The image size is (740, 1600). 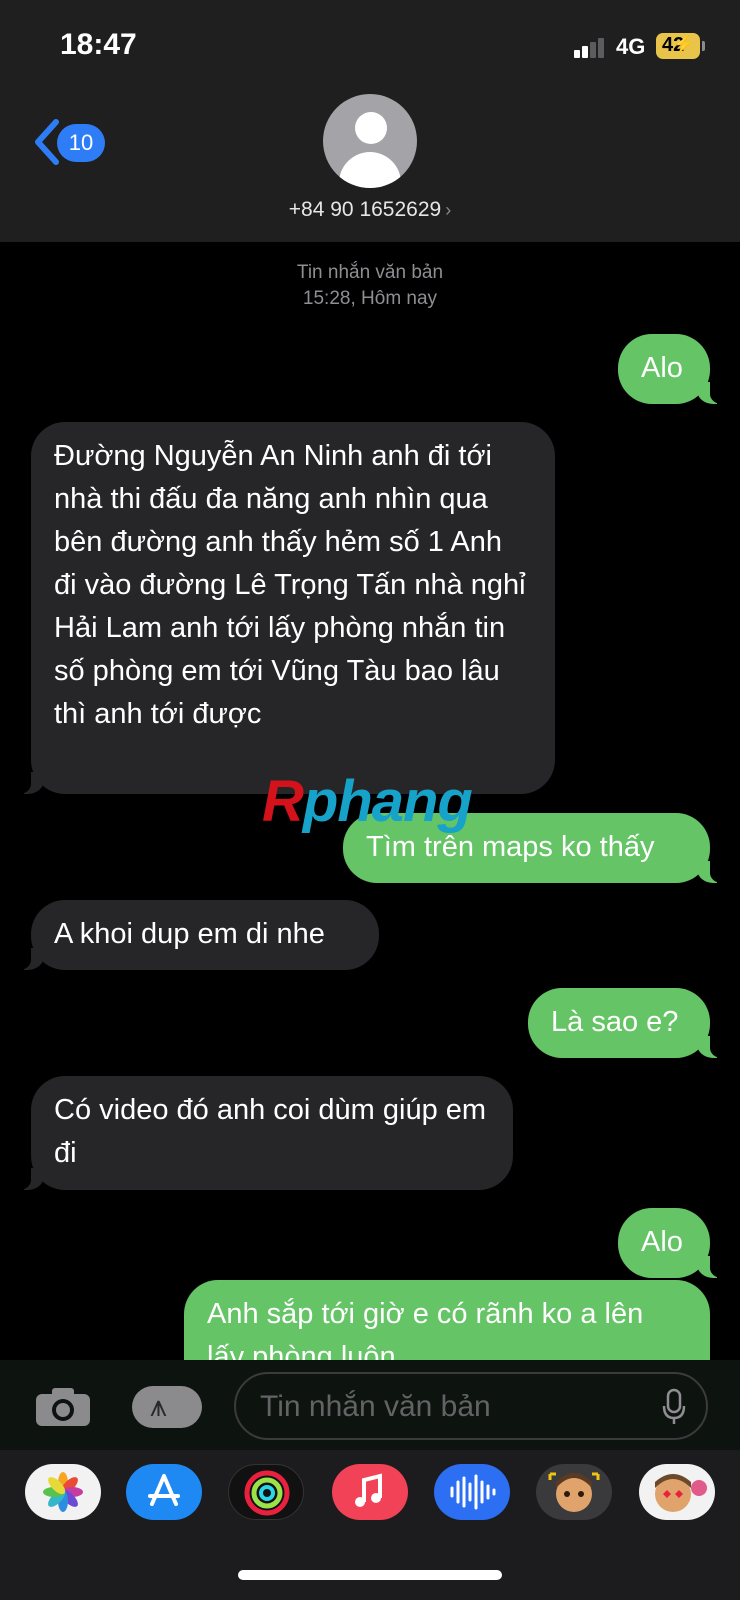 I want to click on contact-name-button: +84 90 1652629 ›, so click(x=370, y=210).